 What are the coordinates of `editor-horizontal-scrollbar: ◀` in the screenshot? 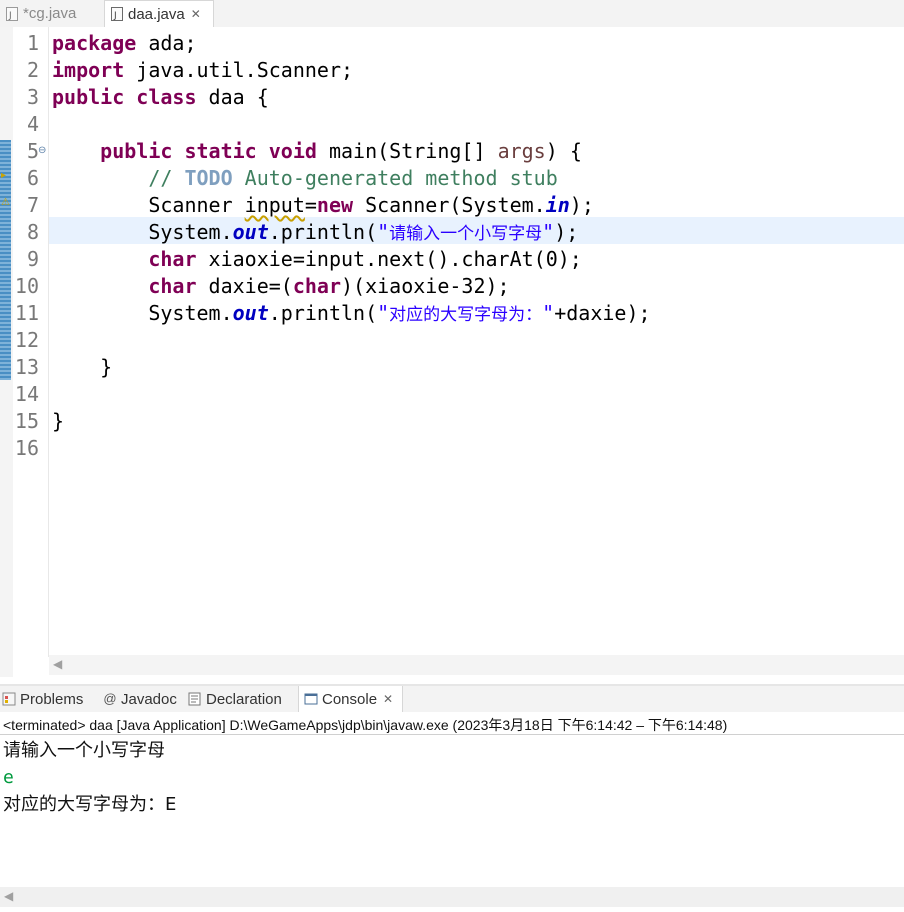 It's located at (476, 665).